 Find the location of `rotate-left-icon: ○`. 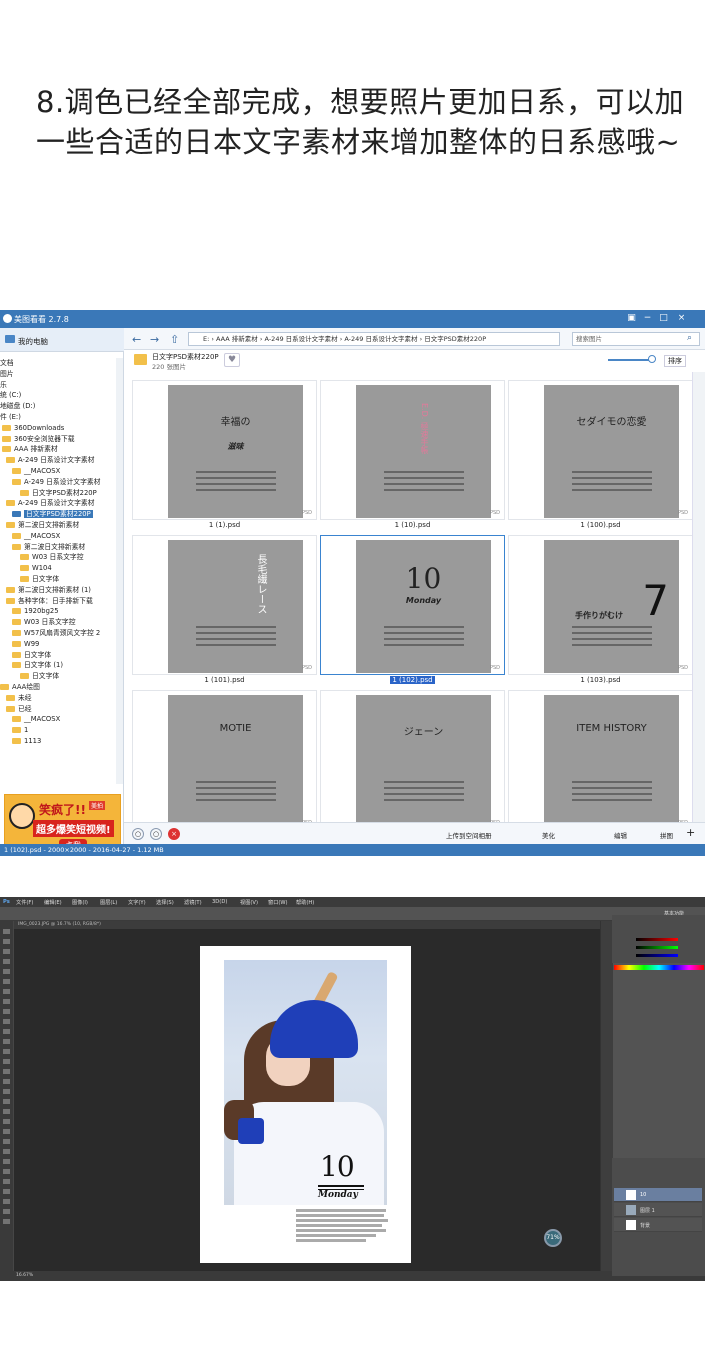

rotate-left-icon: ○ is located at coordinates (138, 834).